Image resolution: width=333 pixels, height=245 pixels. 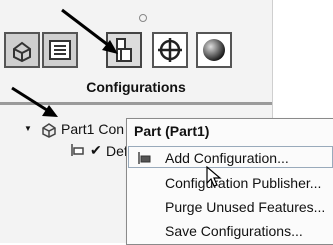 What do you see at coordinates (143, 18) in the screenshot?
I see `panel-grip-icon` at bounding box center [143, 18].